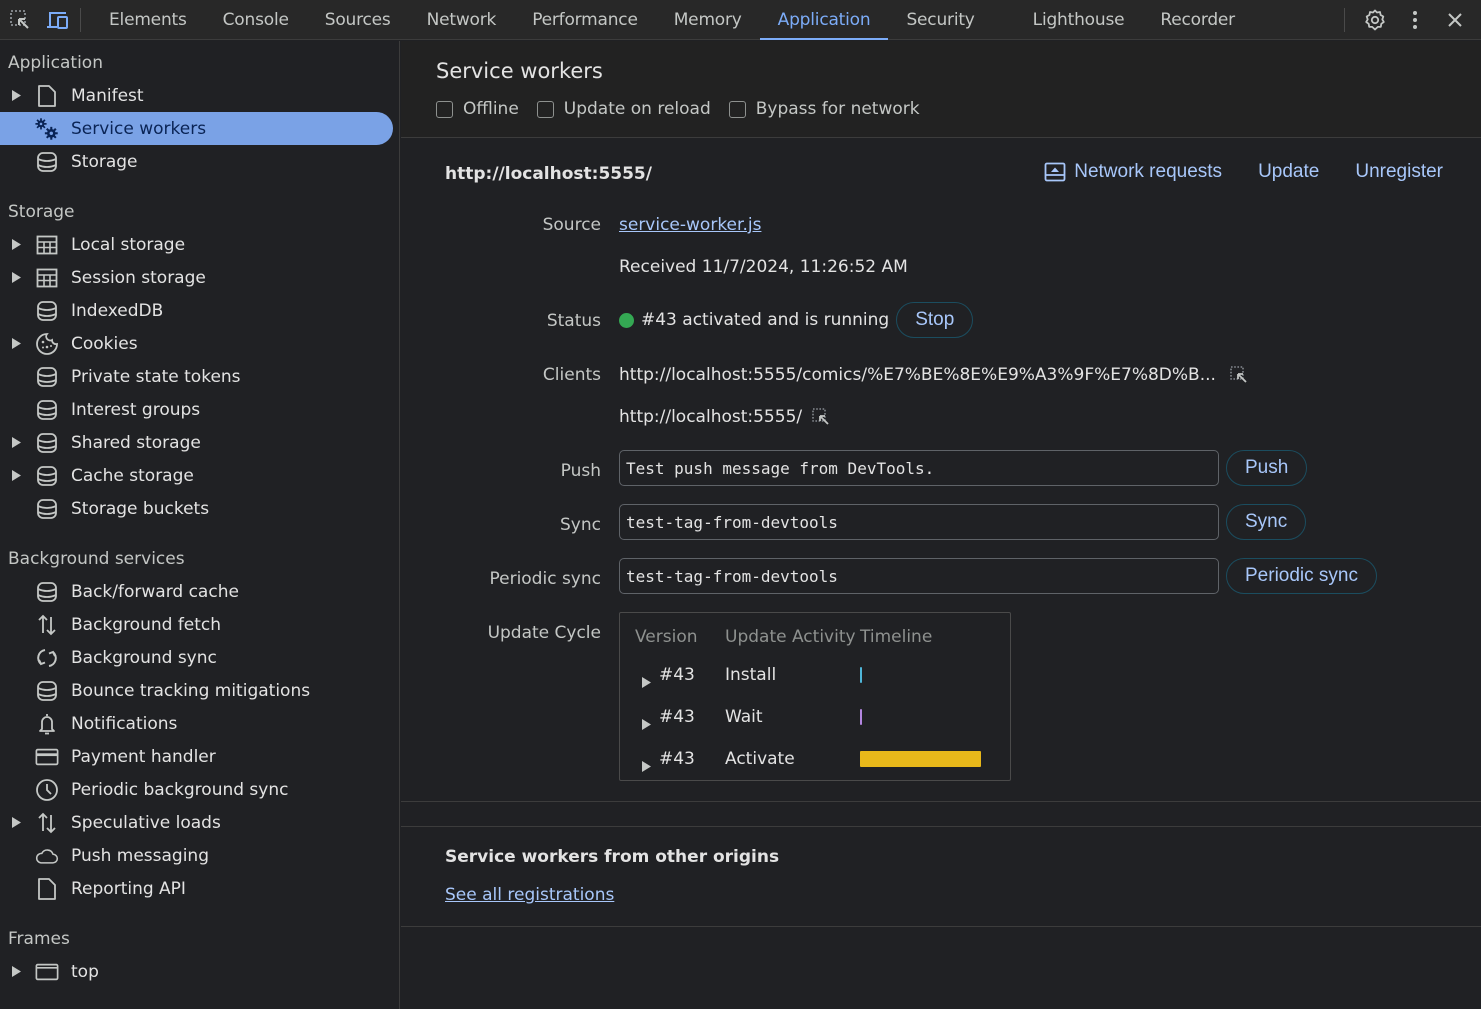 The image size is (1481, 1009). What do you see at coordinates (623, 109) in the screenshot?
I see `update-on-reload-checkbox: Update on reload` at bounding box center [623, 109].